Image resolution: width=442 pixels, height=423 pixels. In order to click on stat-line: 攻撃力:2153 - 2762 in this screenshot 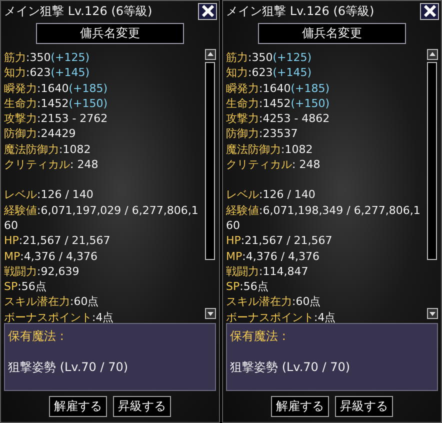, I will do `click(56, 118)`.